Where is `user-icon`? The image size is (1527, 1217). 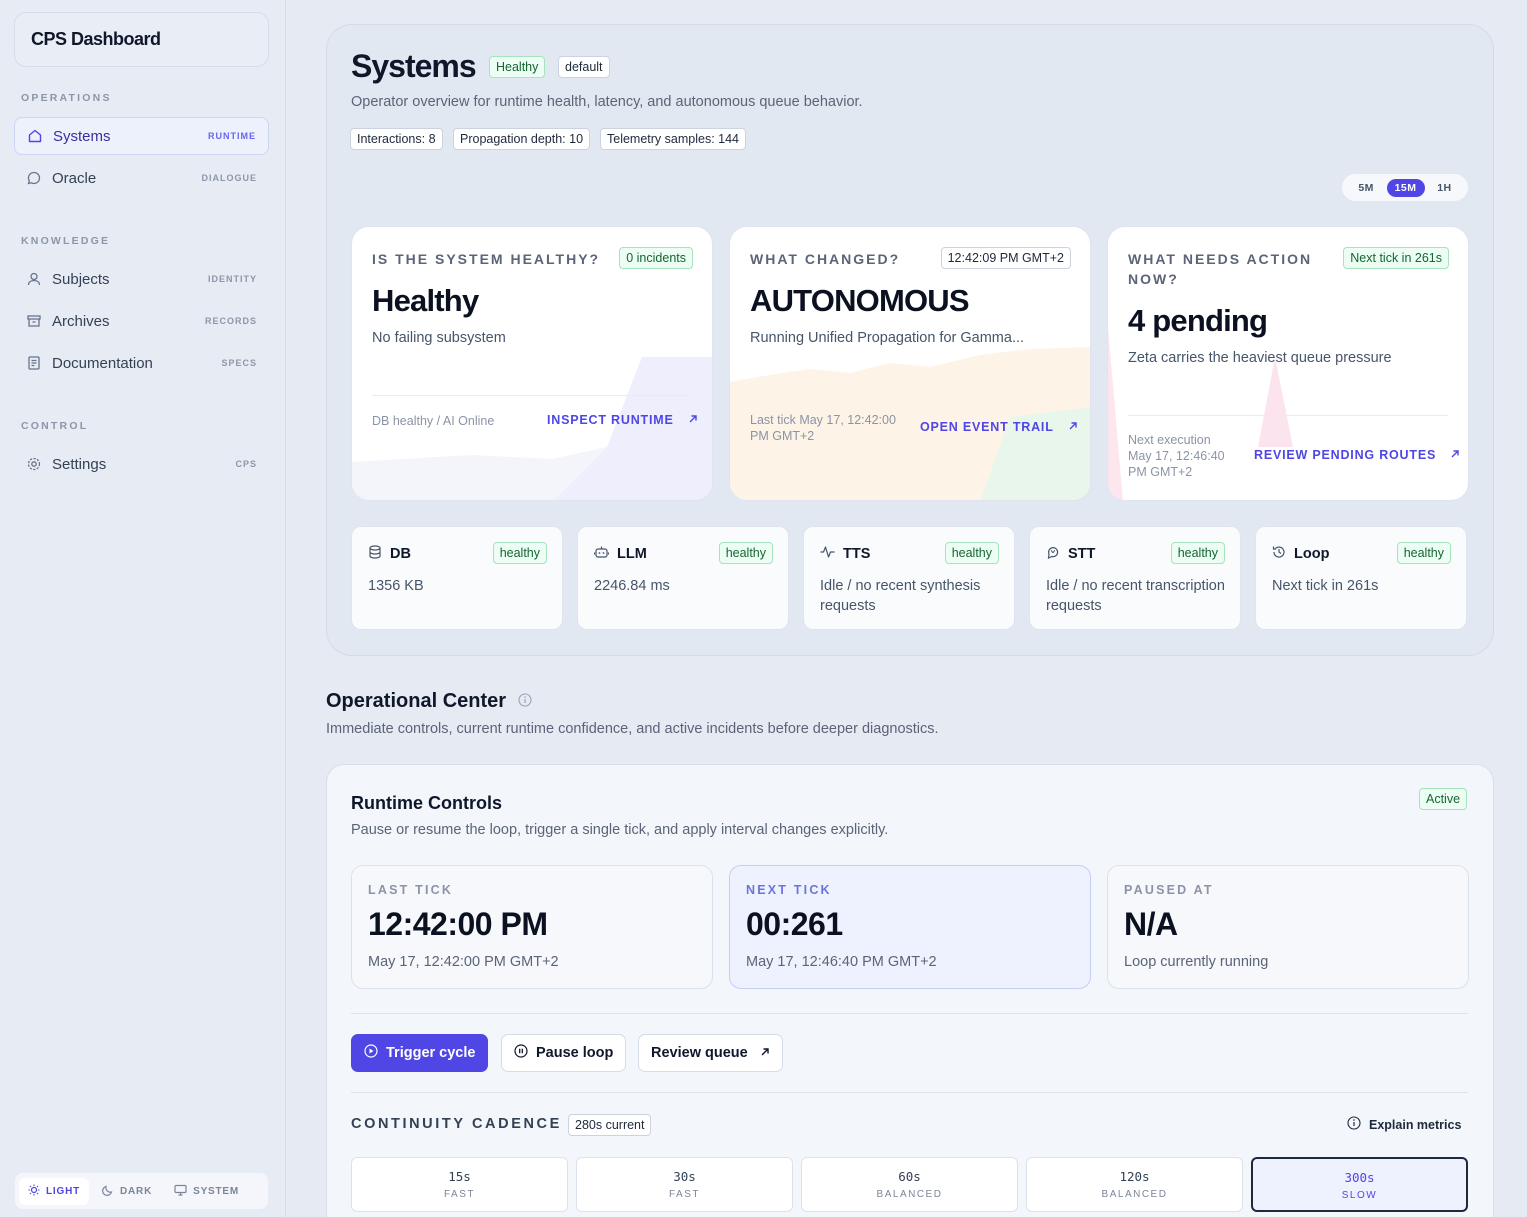 user-icon is located at coordinates (34, 279).